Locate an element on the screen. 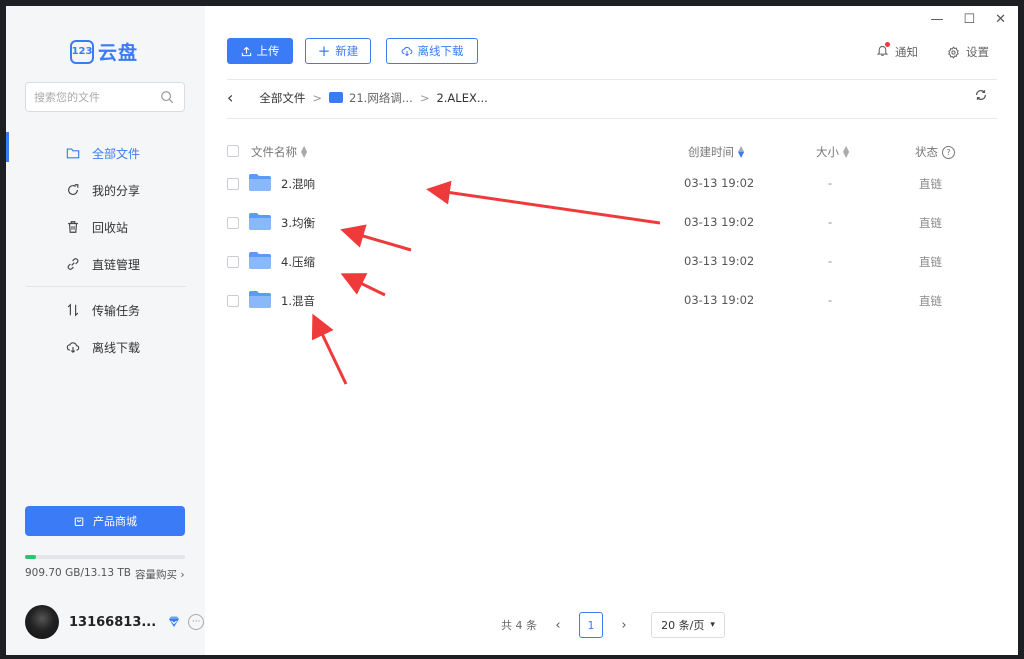 This screenshot has width=1024, height=659. sort-desc-icon: ▲ ▼ is located at coordinates (741, 151).